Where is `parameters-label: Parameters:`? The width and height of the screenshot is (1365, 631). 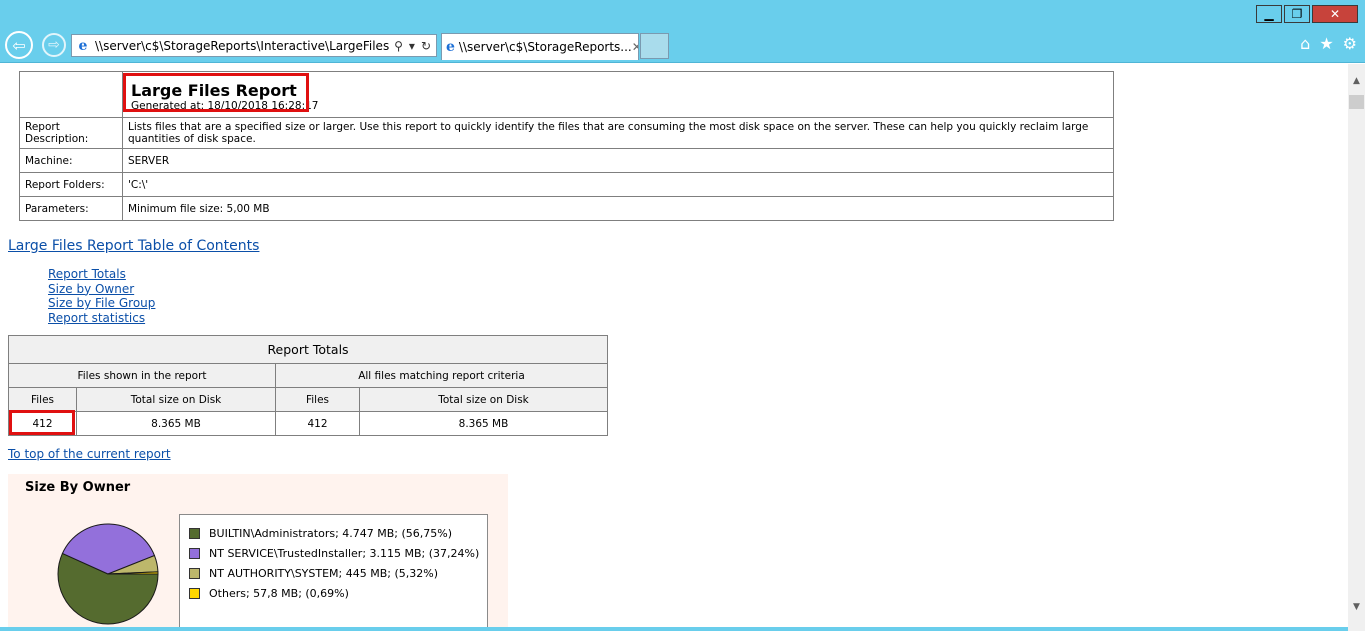
parameters-label: Parameters: is located at coordinates (71, 208).